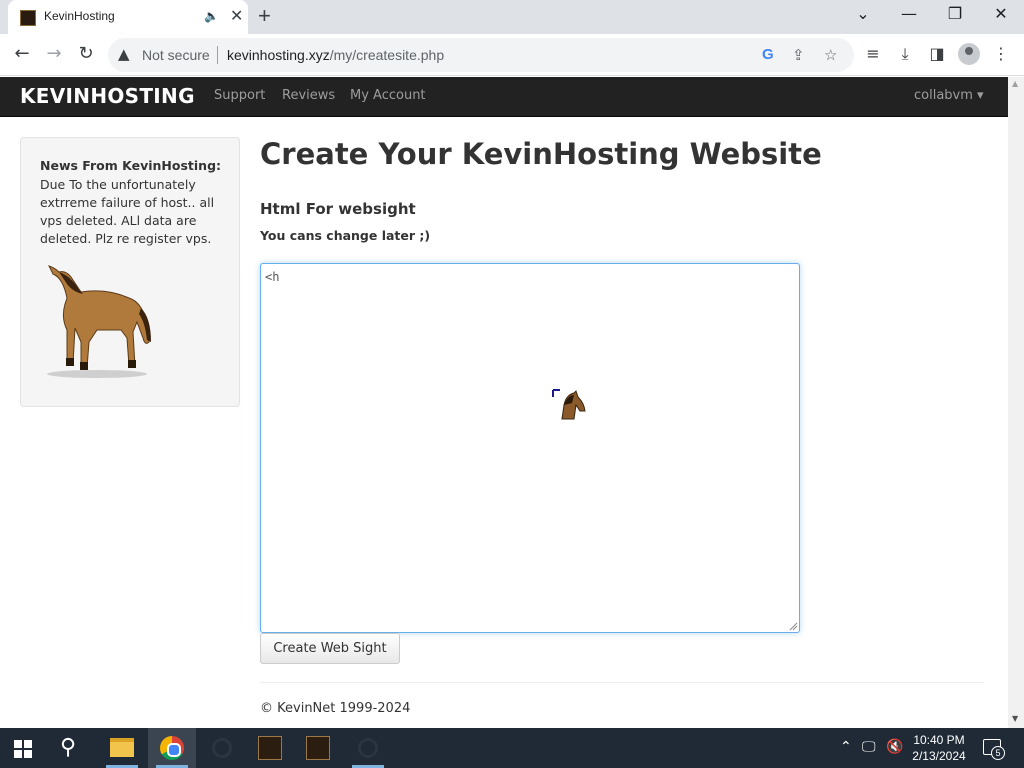  I want to click on chevron-down-icon: ⌄, so click(863, 13).